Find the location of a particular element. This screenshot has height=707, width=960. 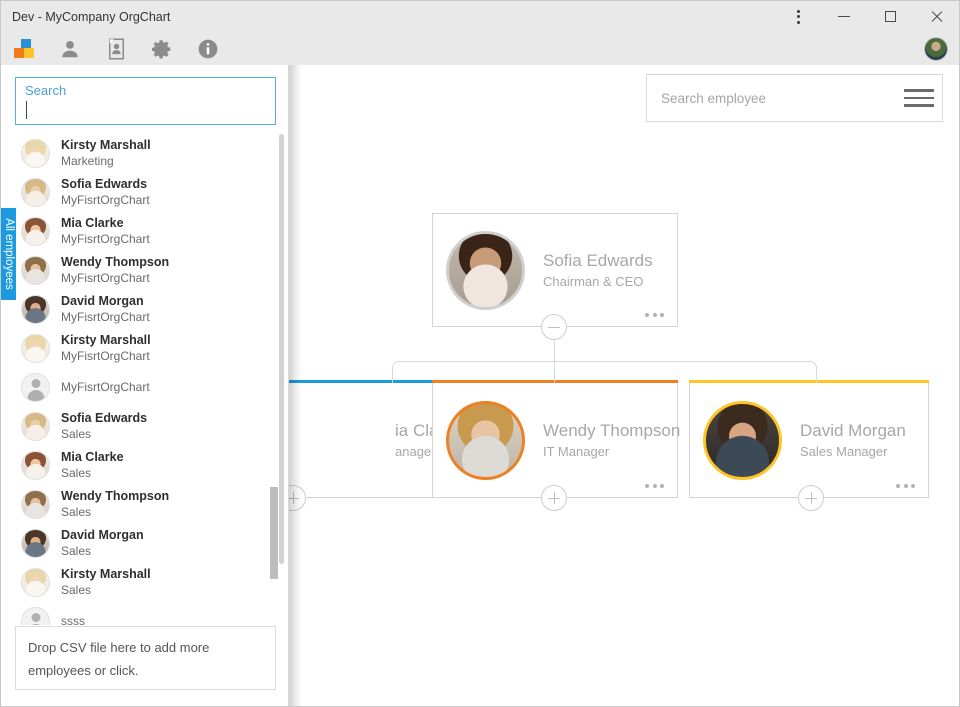

connector-branch-bar is located at coordinates (604, 372).